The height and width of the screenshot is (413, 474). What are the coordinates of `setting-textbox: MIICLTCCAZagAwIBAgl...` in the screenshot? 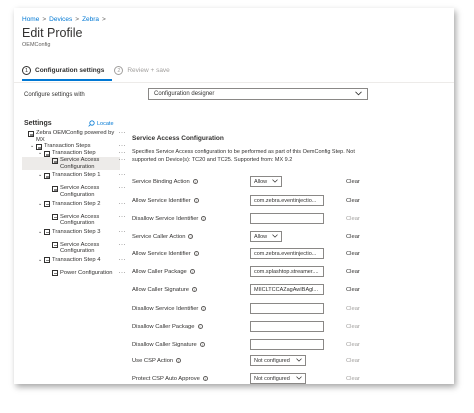 It's located at (287, 289).